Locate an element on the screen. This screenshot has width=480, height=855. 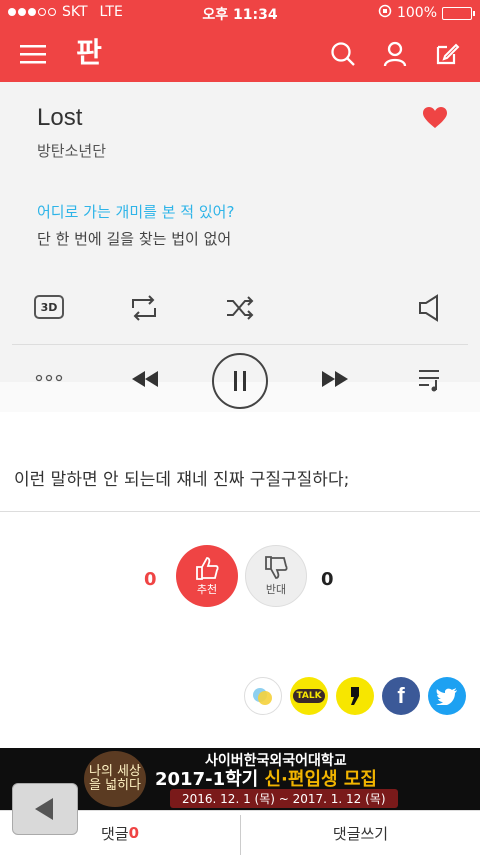
status-right: 100% is located at coordinates (426, 13).